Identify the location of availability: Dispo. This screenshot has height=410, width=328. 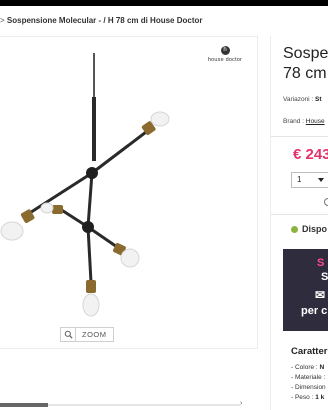
(309, 229).